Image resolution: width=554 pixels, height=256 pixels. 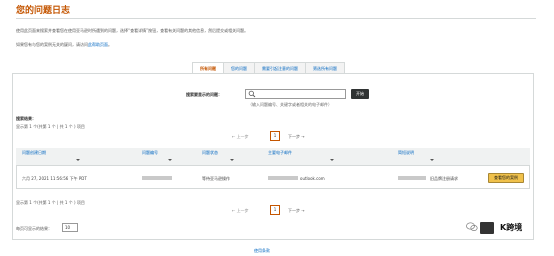 I want to click on sort-id-icon, so click(x=170, y=160).